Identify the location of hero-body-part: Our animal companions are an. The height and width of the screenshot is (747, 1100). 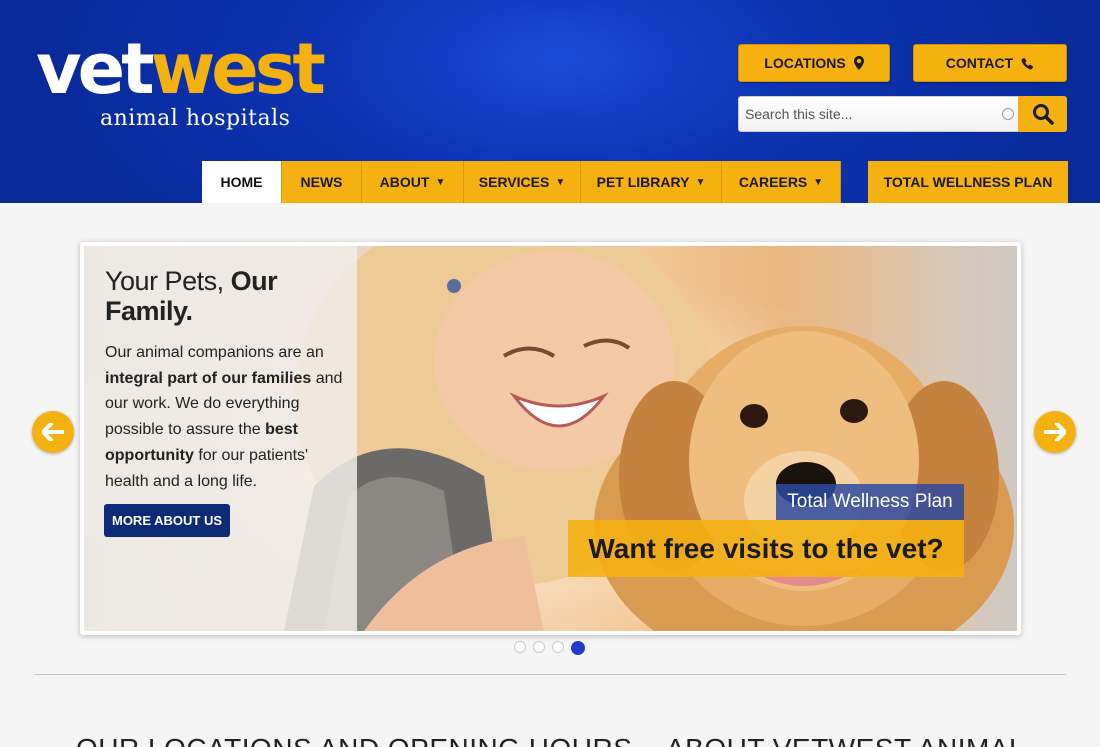
(214, 352).